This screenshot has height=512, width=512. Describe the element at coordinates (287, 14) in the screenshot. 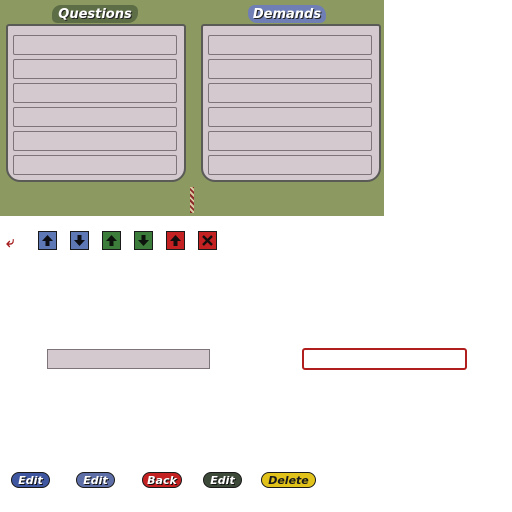

I see `demands-title: Demands` at that location.